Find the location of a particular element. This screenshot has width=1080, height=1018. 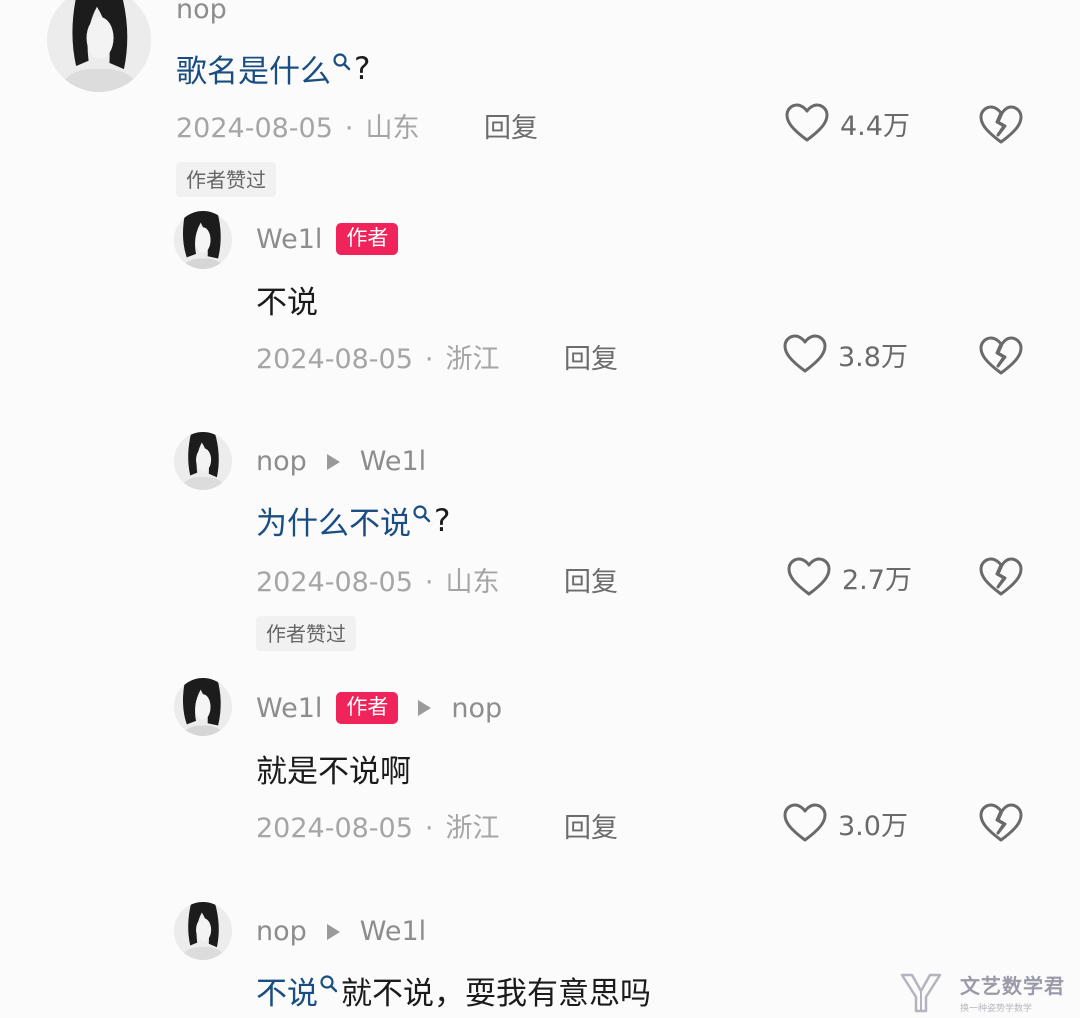

comment-username: We1l 作者 nop is located at coordinates (379, 708).